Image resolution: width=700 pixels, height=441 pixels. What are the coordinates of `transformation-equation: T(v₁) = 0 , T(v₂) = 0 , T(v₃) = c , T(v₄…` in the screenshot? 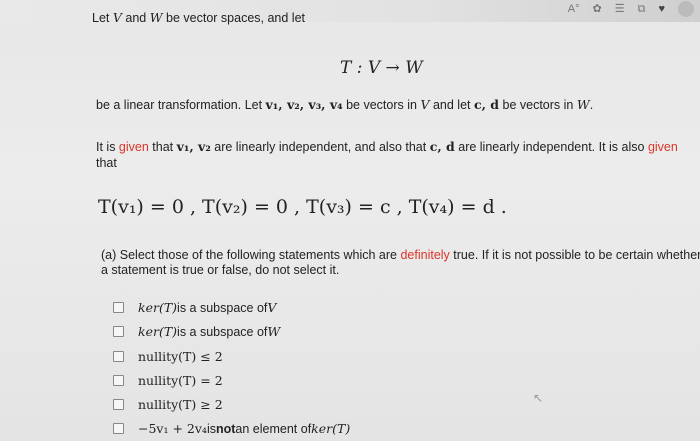 It's located at (302, 207).